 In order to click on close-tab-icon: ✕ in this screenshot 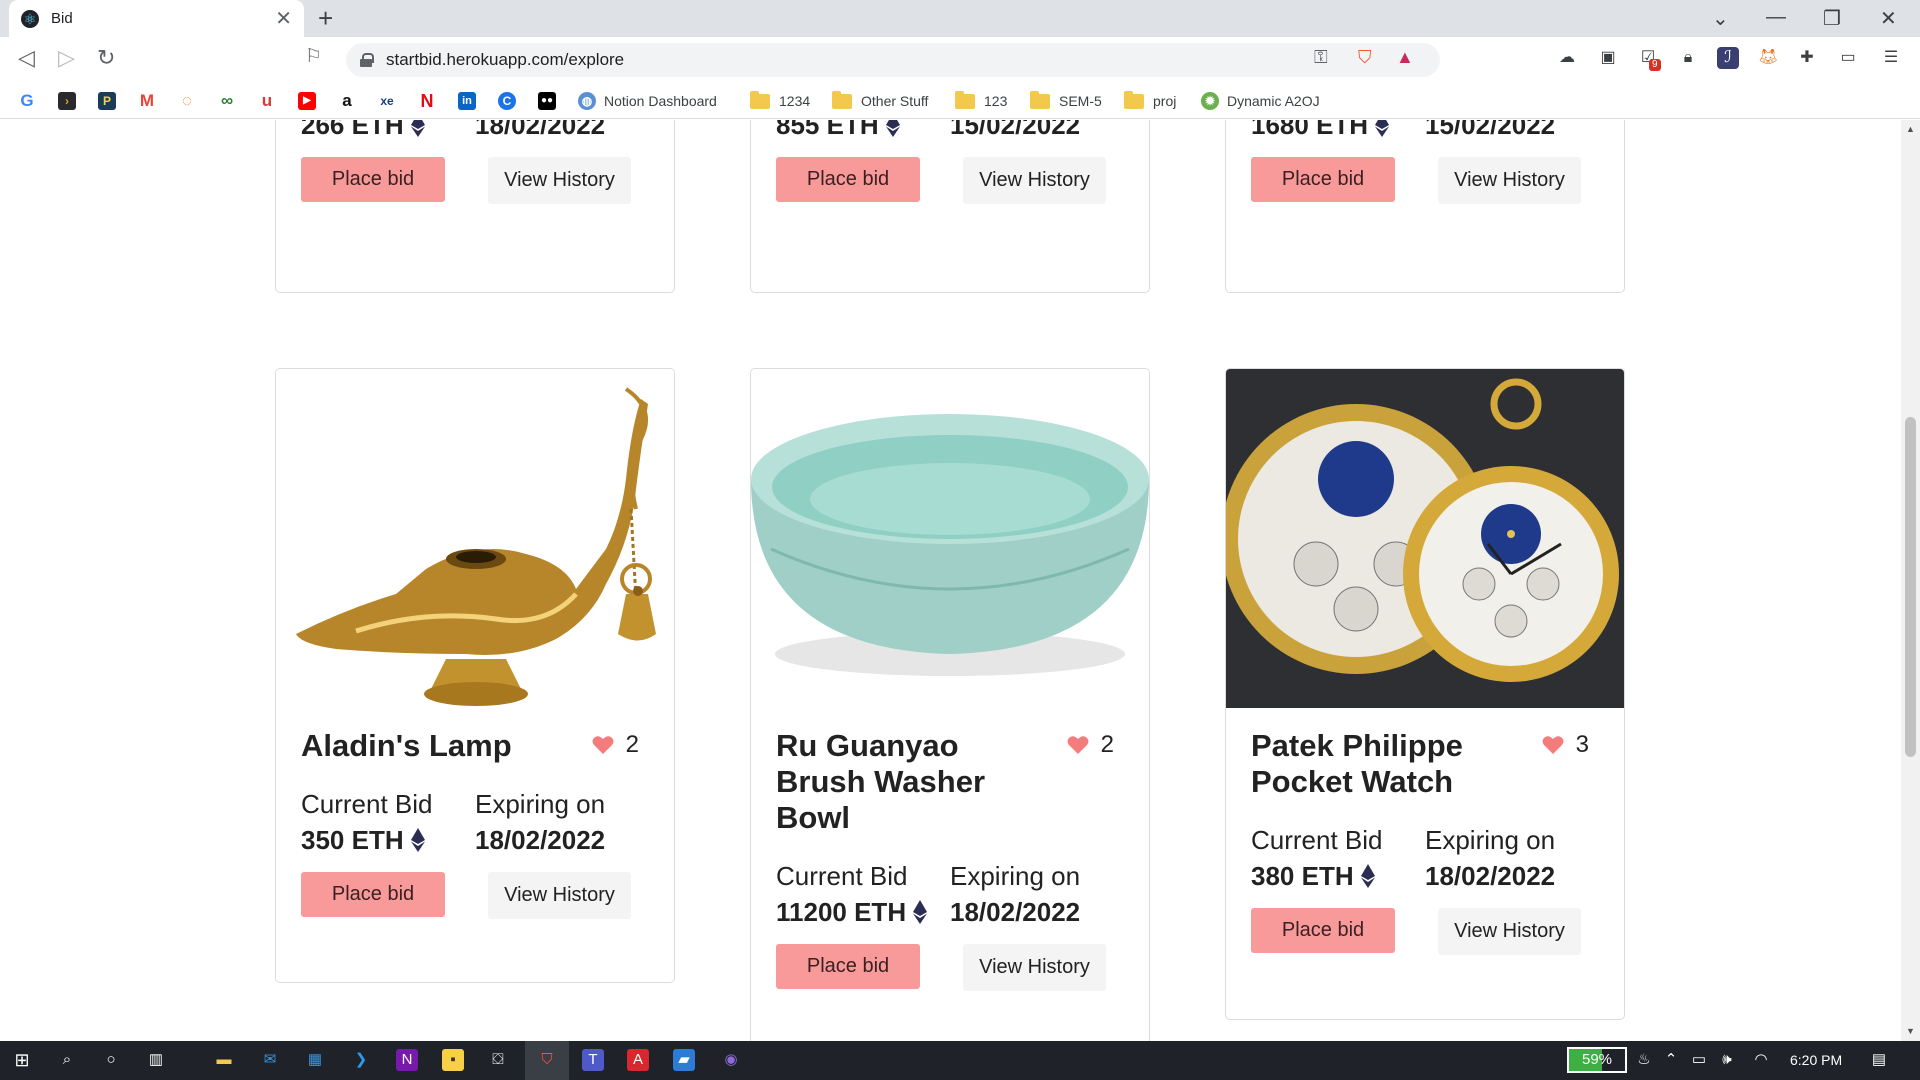, I will do `click(283, 18)`.